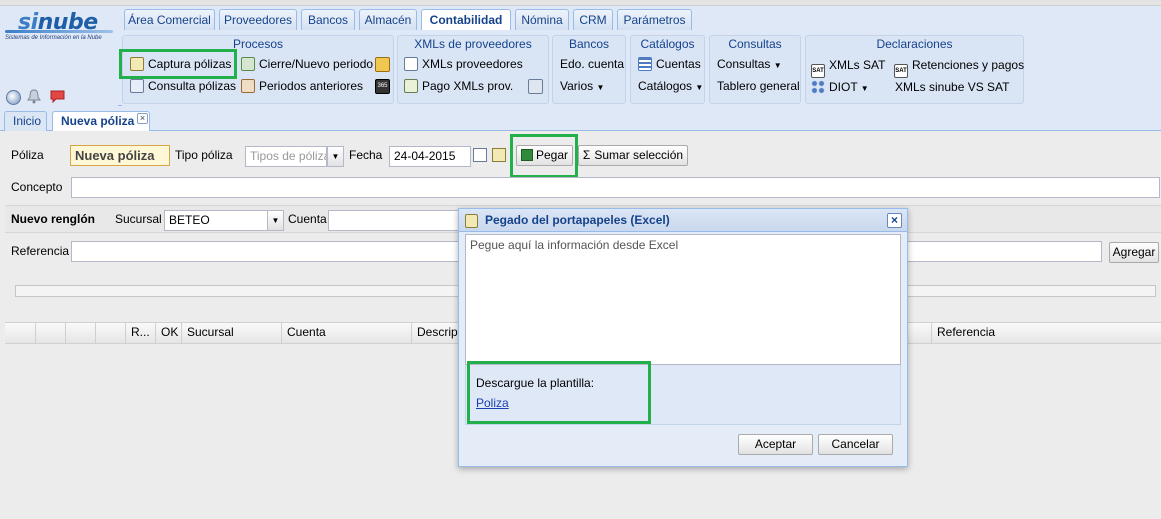 The width and height of the screenshot is (1161, 519). I want to click on grid-col-cuenta: Cuenta, so click(346, 333).